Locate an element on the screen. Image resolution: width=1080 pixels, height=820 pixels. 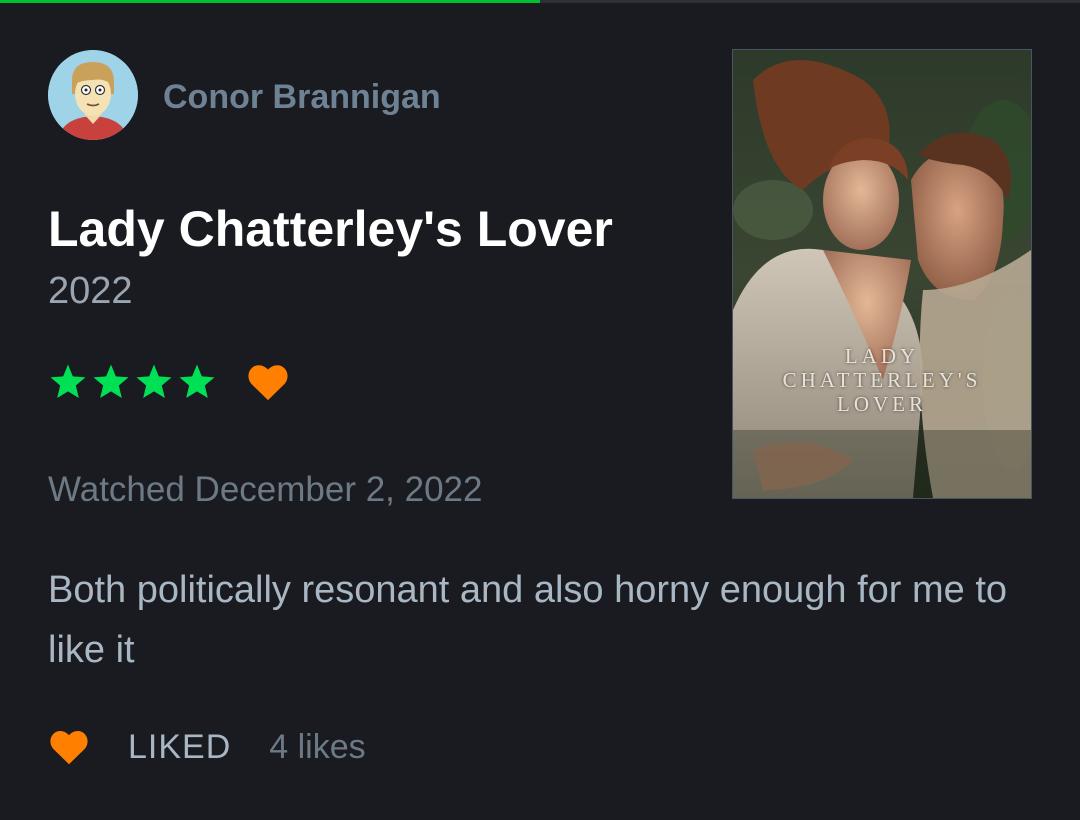
loading-progress-fill is located at coordinates (270, 1).